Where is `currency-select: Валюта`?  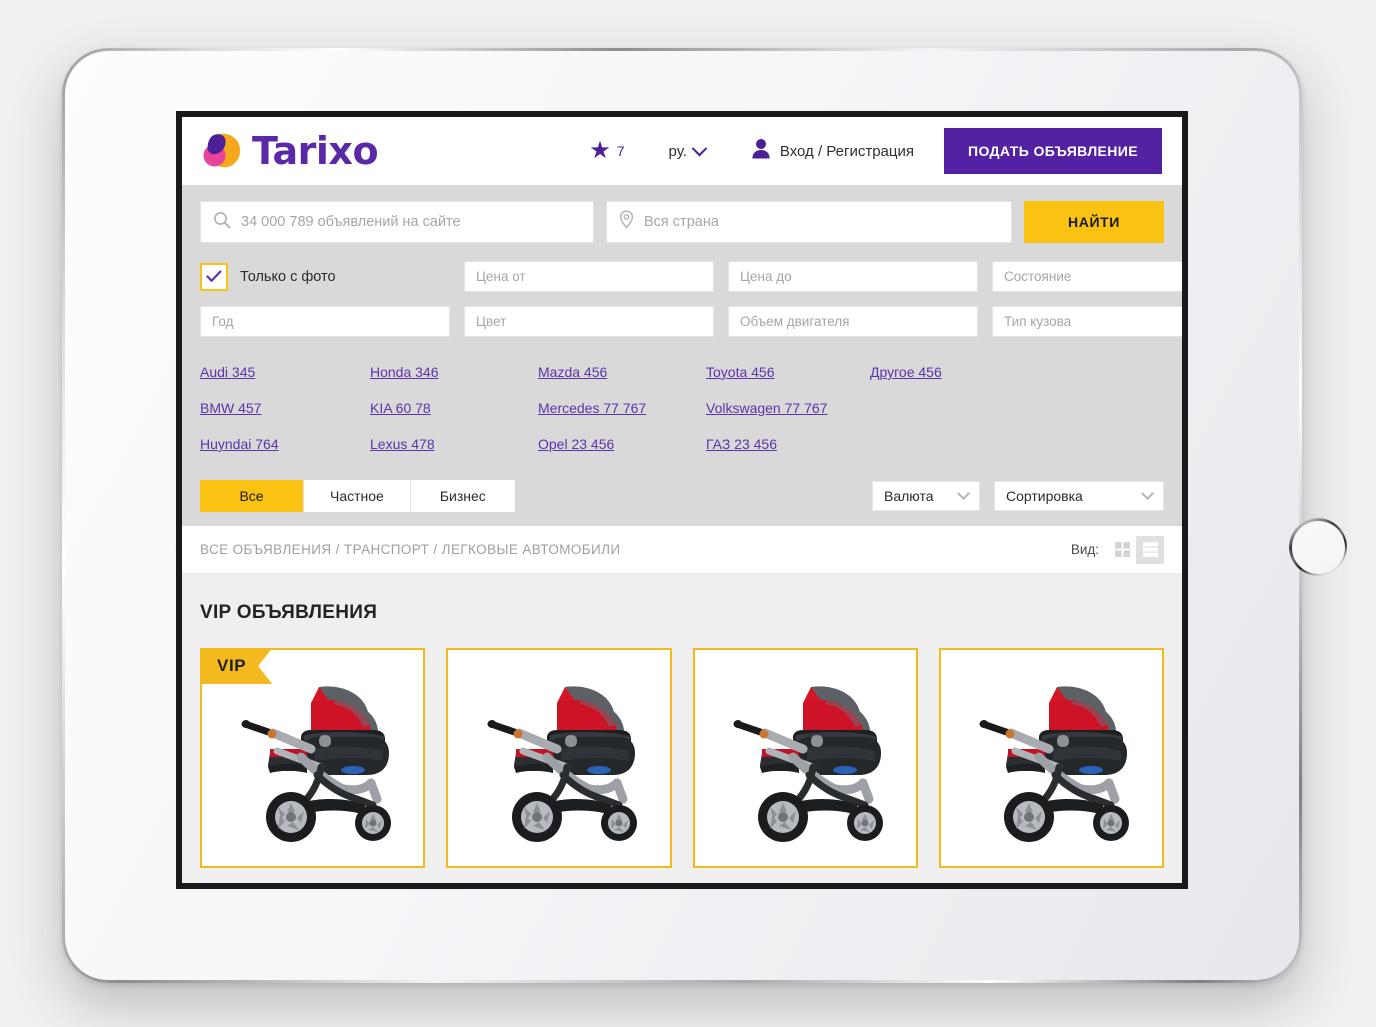
currency-select: Валюта is located at coordinates (926, 496).